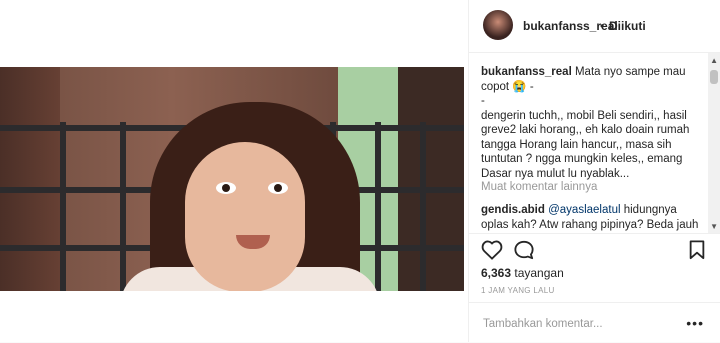 The image size is (720, 343). Describe the element at coordinates (483, 101) in the screenshot. I see `caption-dash-line: -` at that location.